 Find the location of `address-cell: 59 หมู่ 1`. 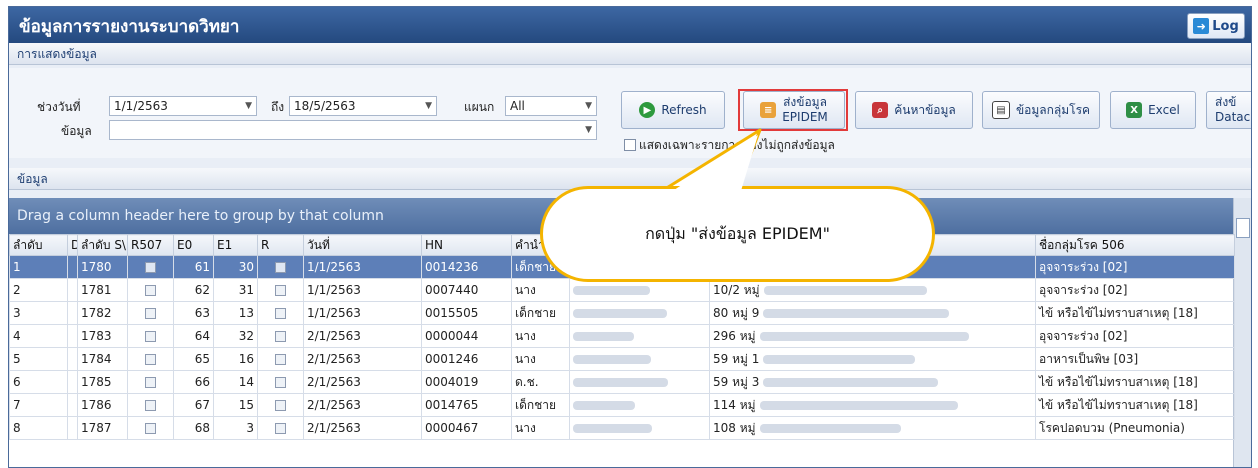

address-cell: 59 หมู่ 1 is located at coordinates (872, 359).